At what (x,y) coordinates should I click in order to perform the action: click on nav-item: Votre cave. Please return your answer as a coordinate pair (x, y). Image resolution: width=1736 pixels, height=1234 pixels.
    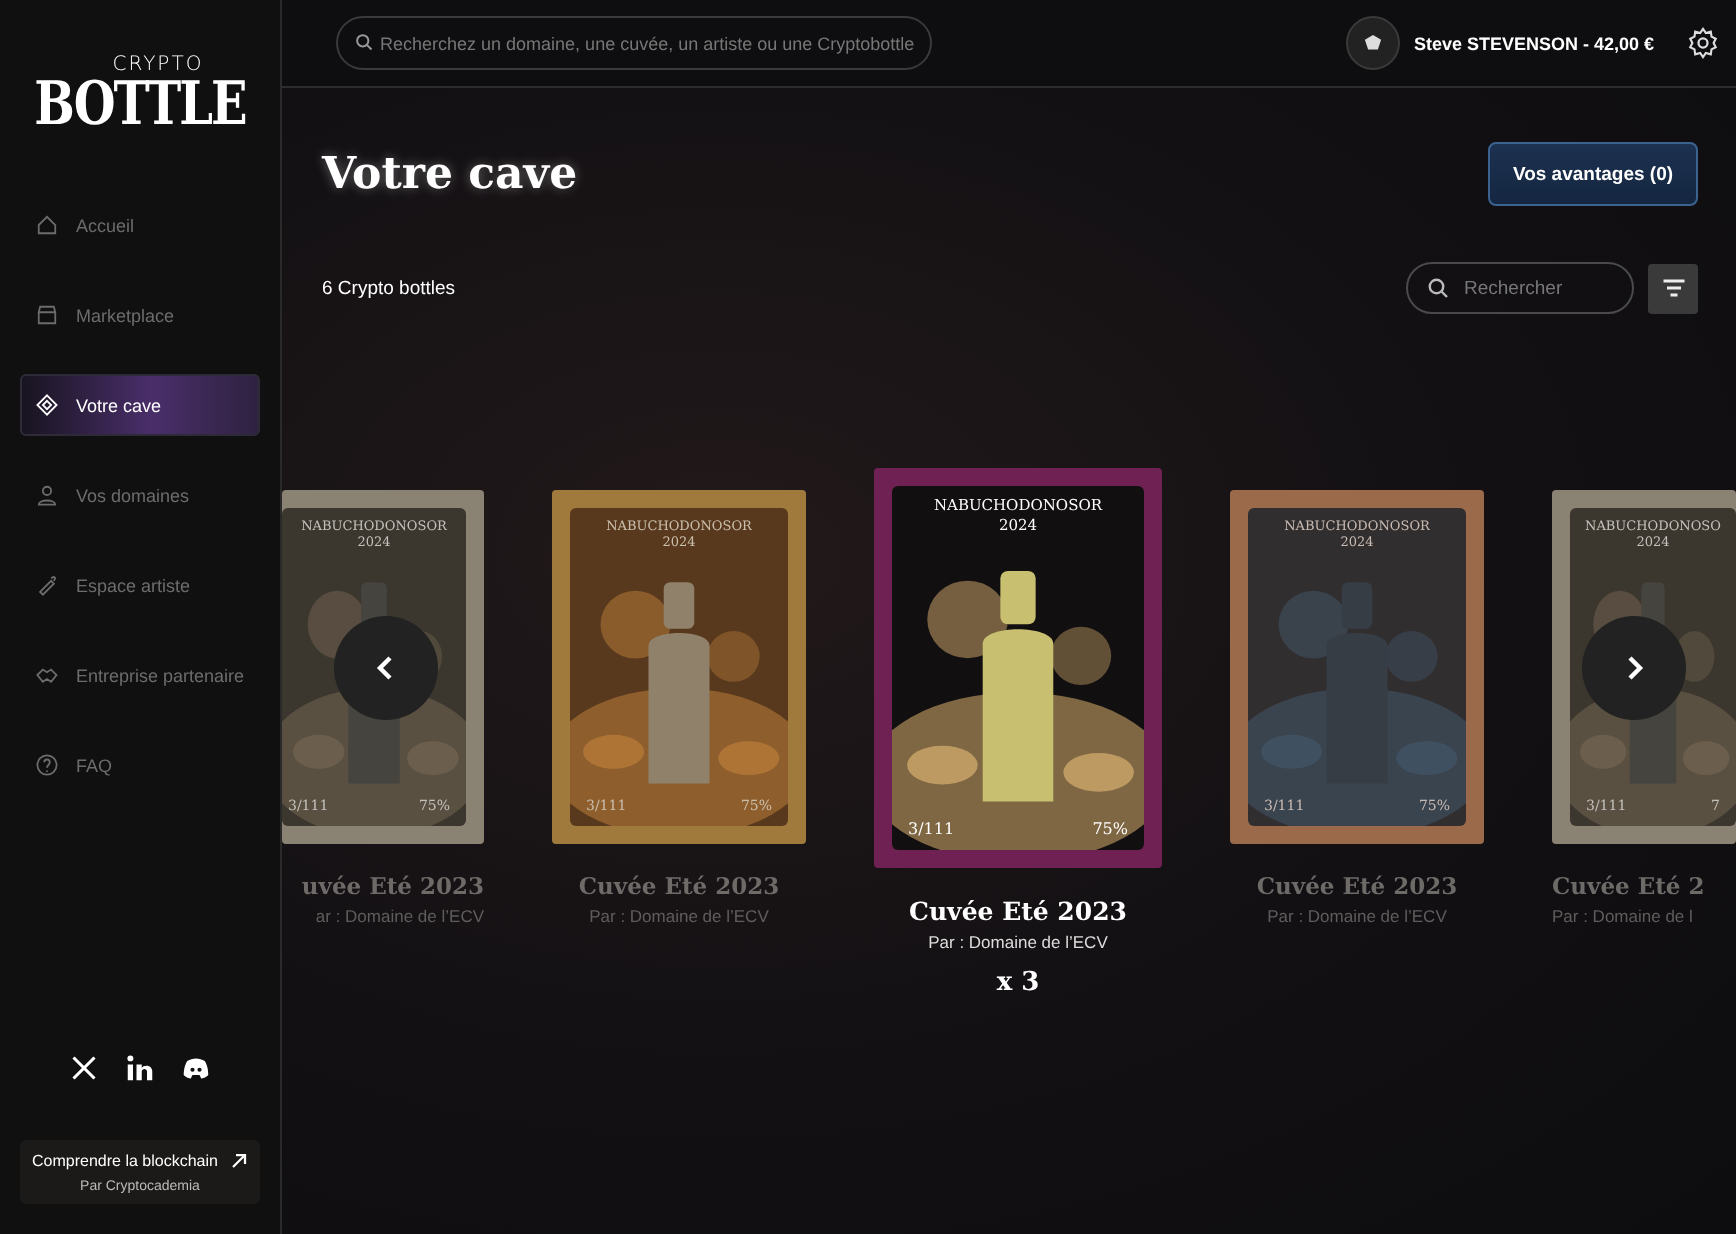
    Looking at the image, I should click on (140, 405).